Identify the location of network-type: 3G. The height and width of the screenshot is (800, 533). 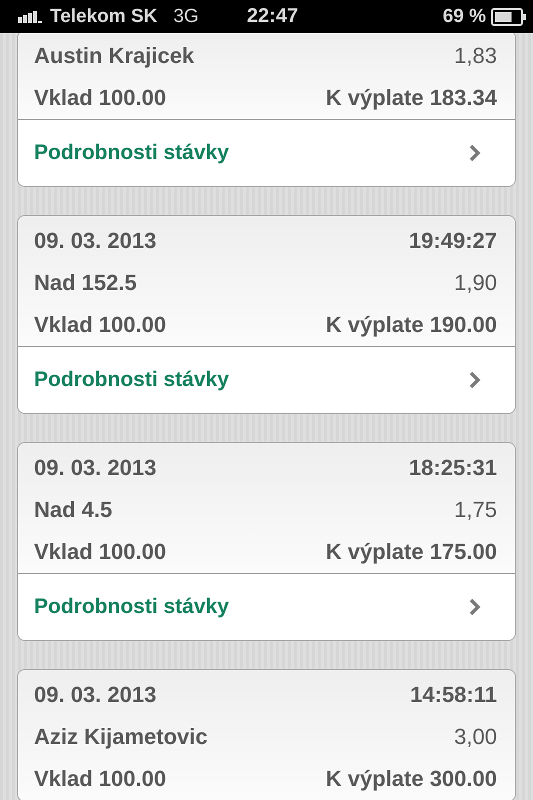
(186, 17).